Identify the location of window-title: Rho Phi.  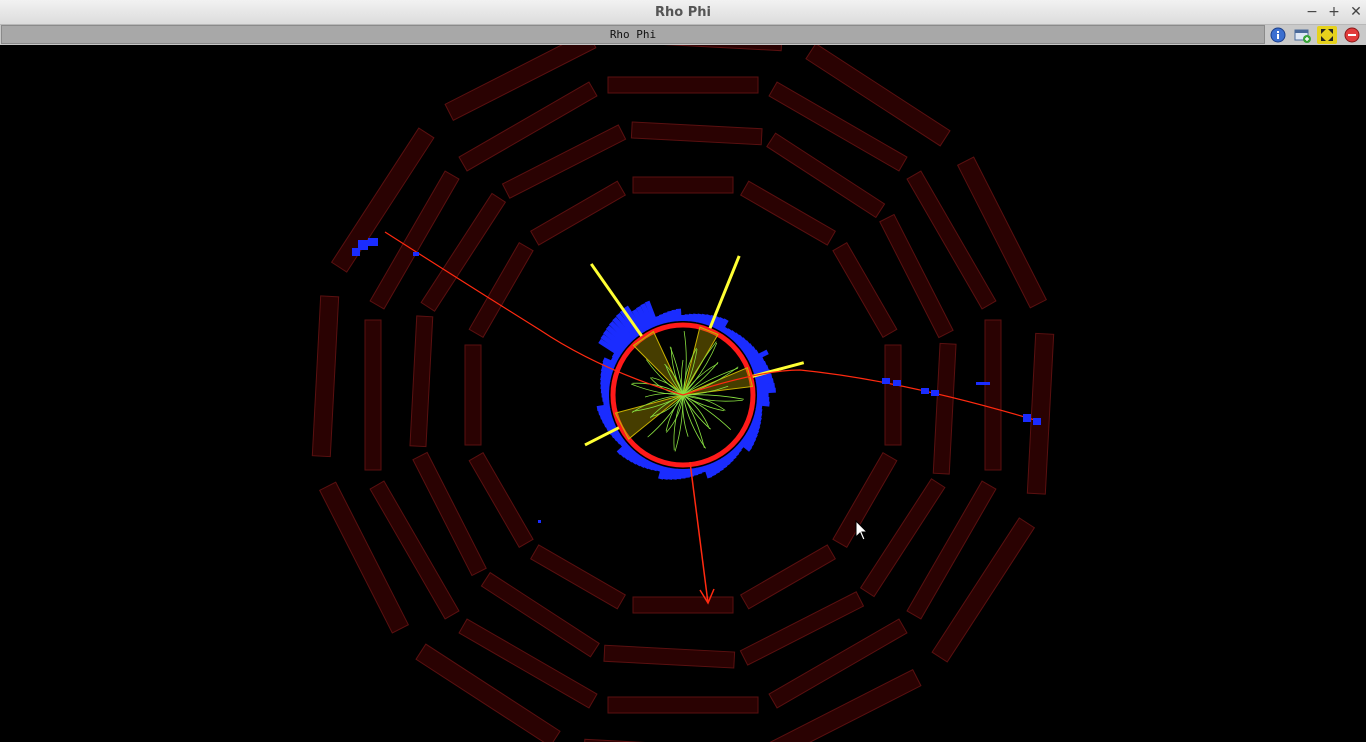
(683, 12).